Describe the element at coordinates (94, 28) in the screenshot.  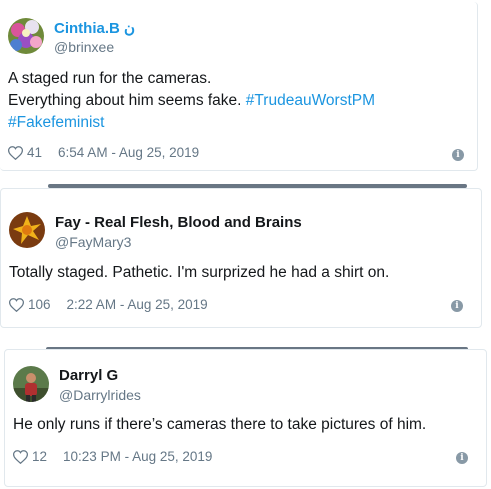
I see `display-name: Cinthia.B ن` at that location.